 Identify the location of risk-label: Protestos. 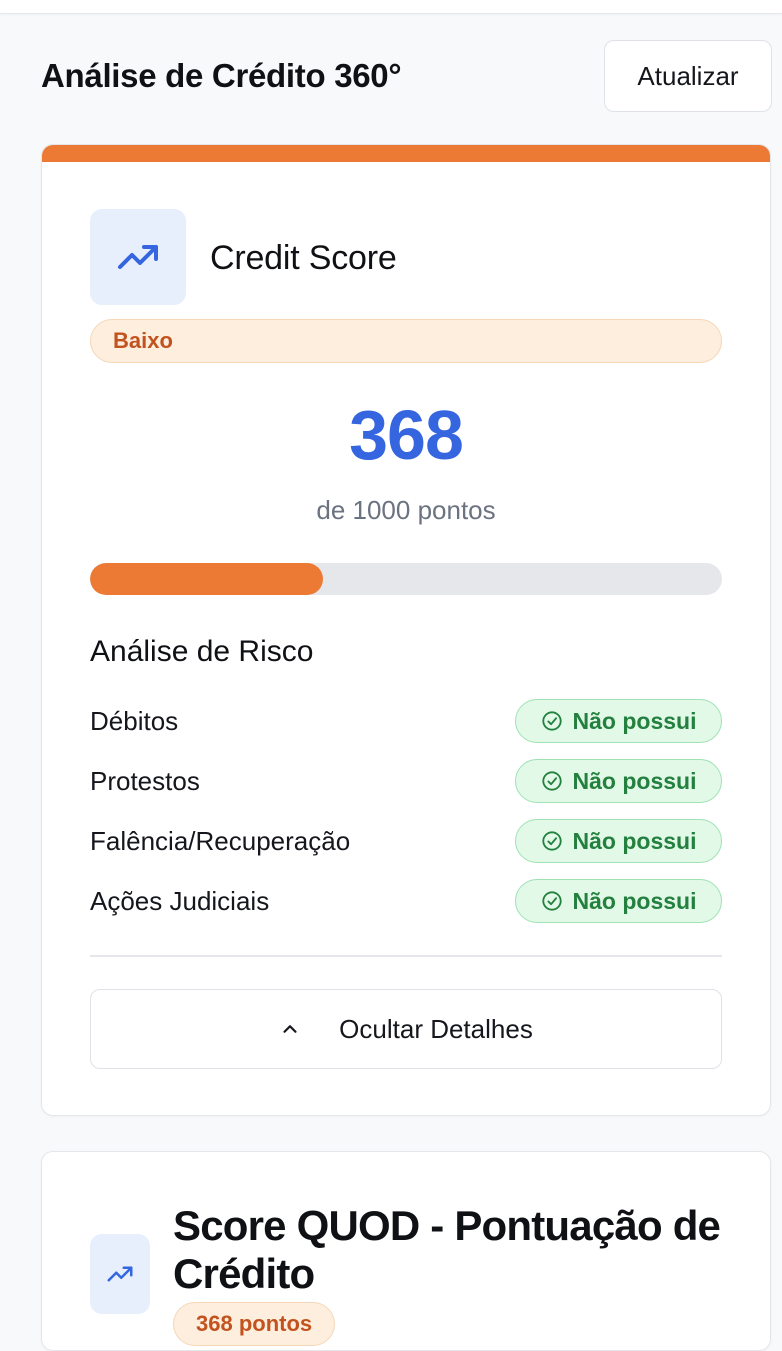
(145, 780).